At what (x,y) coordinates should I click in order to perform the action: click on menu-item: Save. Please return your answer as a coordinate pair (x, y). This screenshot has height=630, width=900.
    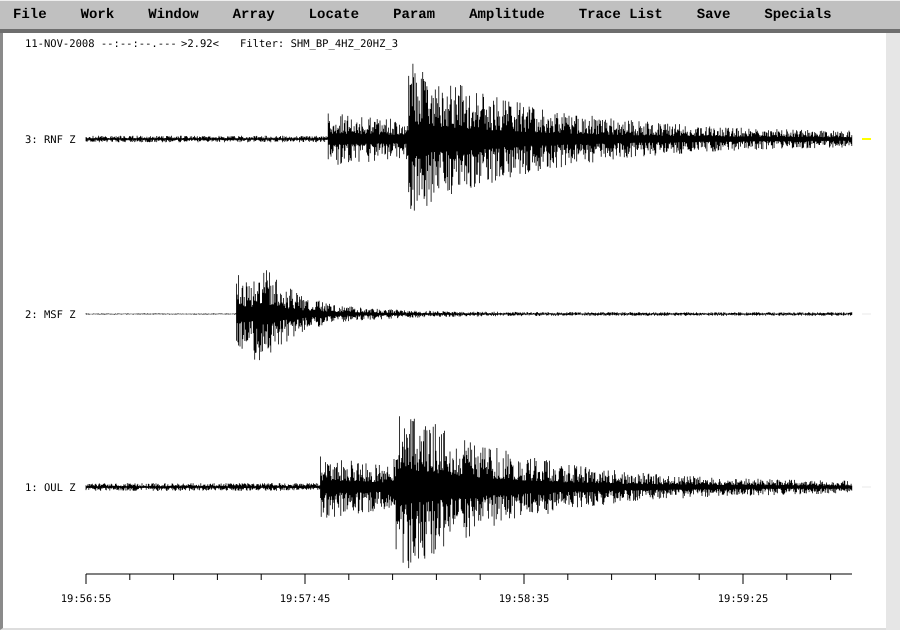
    Looking at the image, I should click on (713, 15).